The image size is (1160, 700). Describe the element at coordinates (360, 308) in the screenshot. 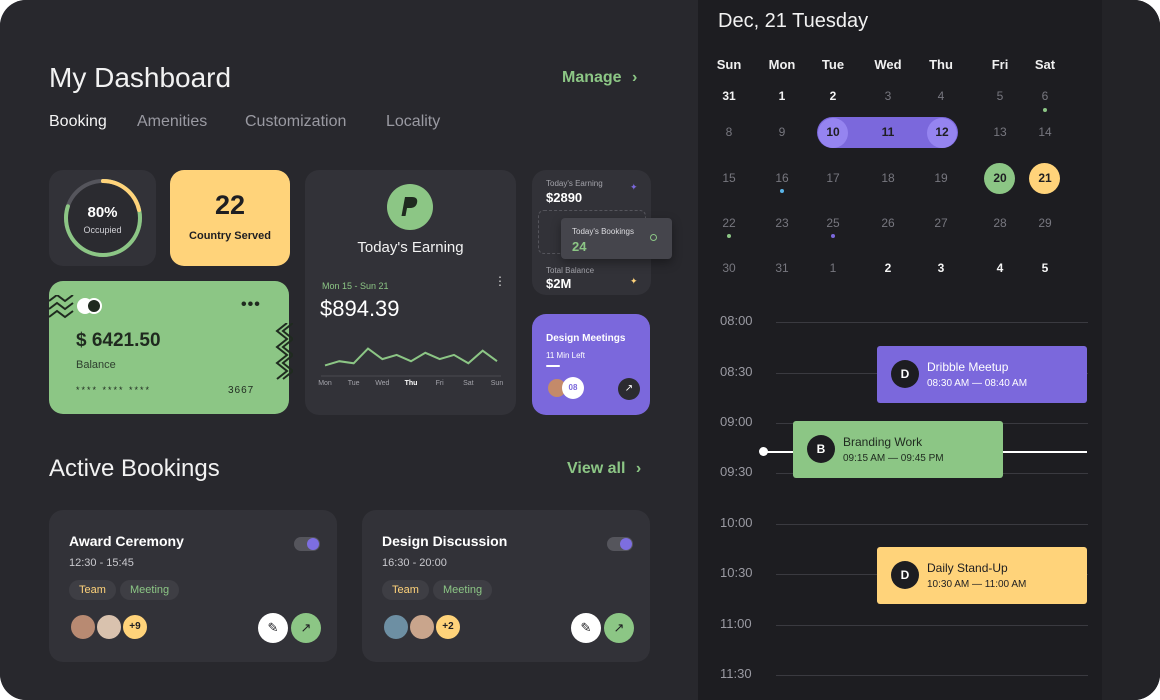

I see `earning-amount: $894.39` at that location.